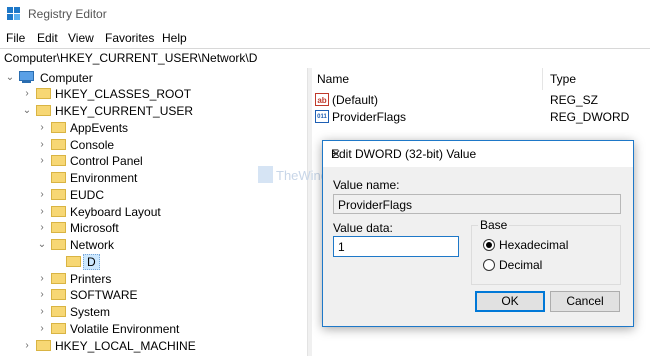 Image resolution: width=650 pixels, height=356 pixels. I want to click on tree-label: Microsoft, so click(94, 228).